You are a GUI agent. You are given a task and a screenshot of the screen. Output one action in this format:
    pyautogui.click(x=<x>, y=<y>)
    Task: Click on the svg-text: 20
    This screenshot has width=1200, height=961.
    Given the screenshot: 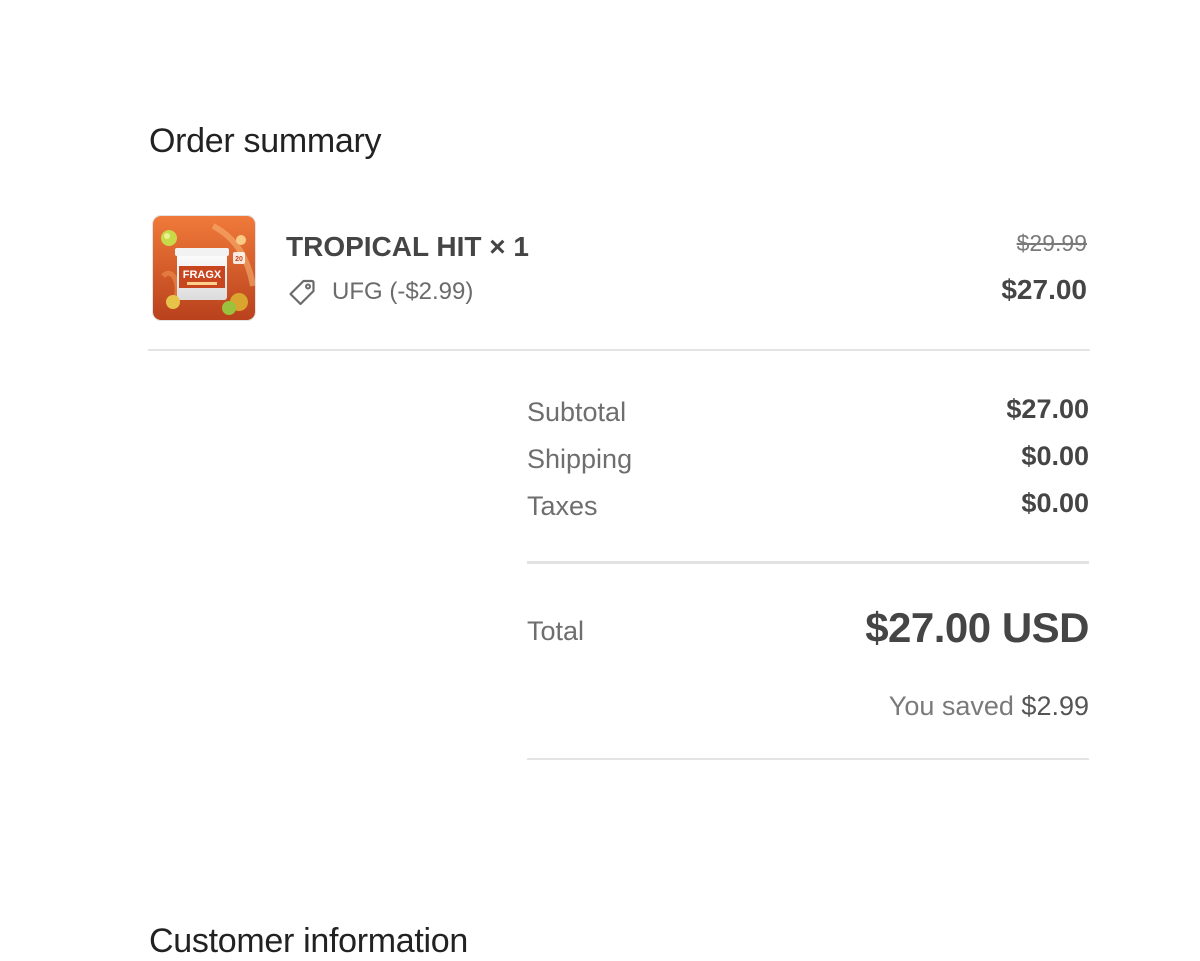 What is the action you would take?
    pyautogui.click(x=239, y=259)
    